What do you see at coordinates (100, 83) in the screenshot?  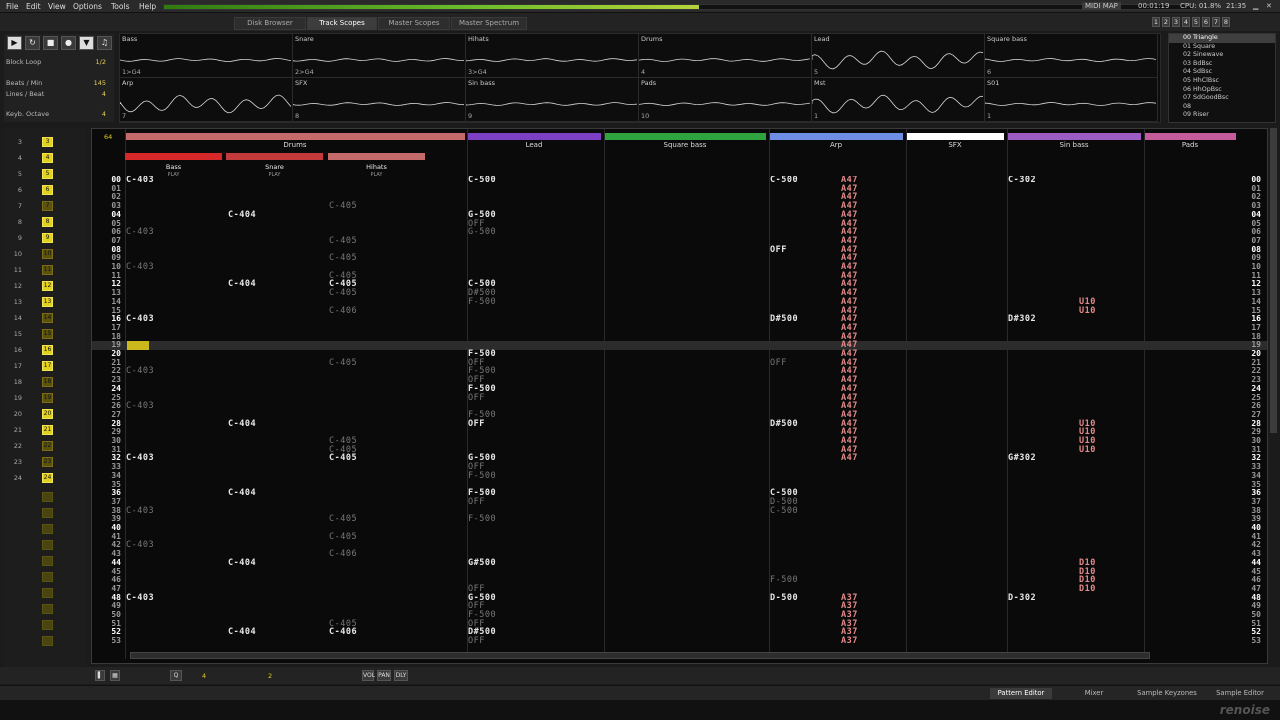 I see `bpm-value: 145` at bounding box center [100, 83].